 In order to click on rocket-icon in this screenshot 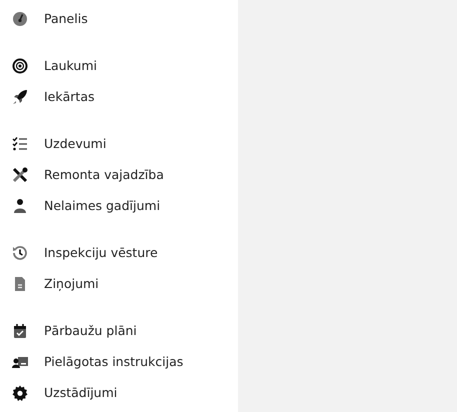, I will do `click(20, 96)`.